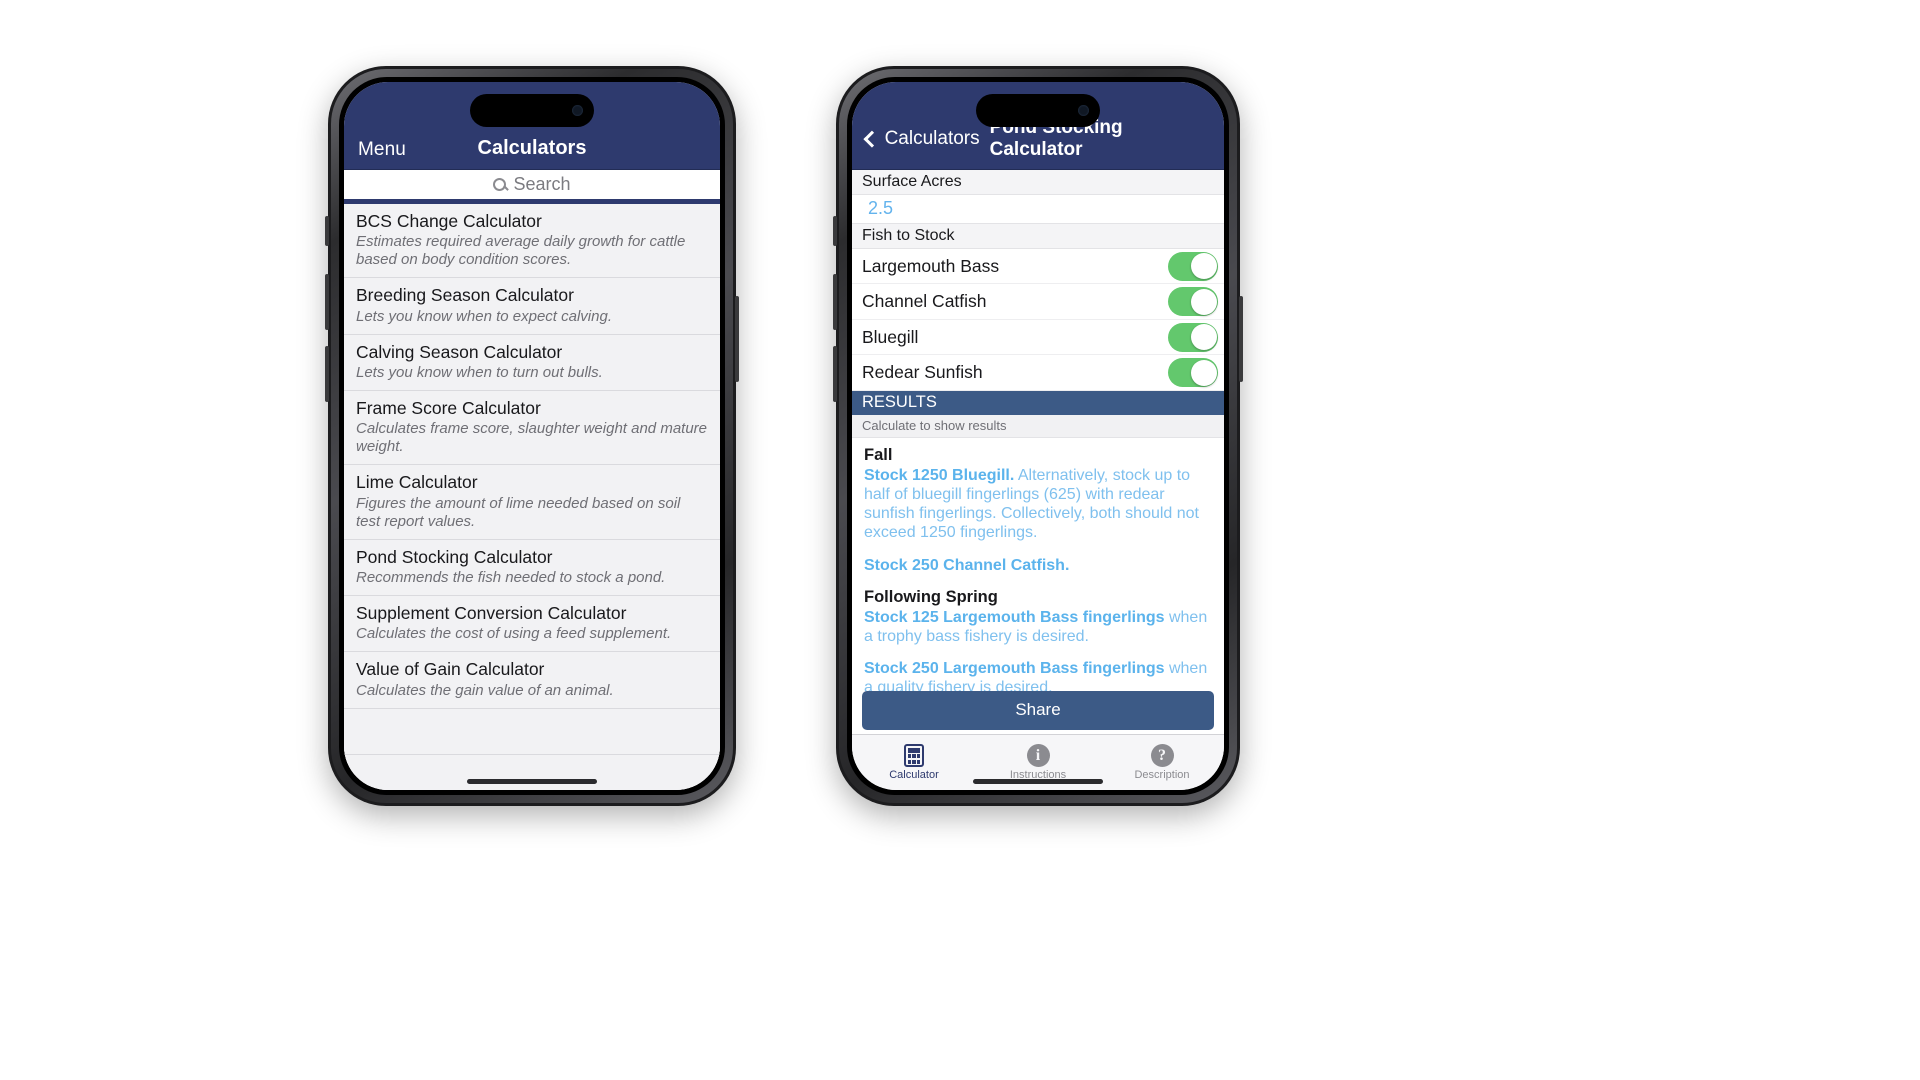  What do you see at coordinates (500, 184) in the screenshot?
I see `search-icon` at bounding box center [500, 184].